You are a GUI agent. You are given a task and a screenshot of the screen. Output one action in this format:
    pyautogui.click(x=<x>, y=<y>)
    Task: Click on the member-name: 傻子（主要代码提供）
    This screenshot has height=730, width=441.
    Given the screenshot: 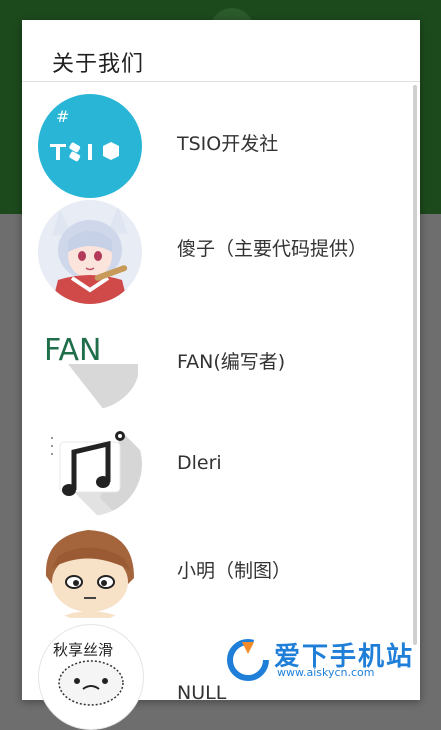 What is the action you would take?
    pyautogui.click(x=272, y=249)
    